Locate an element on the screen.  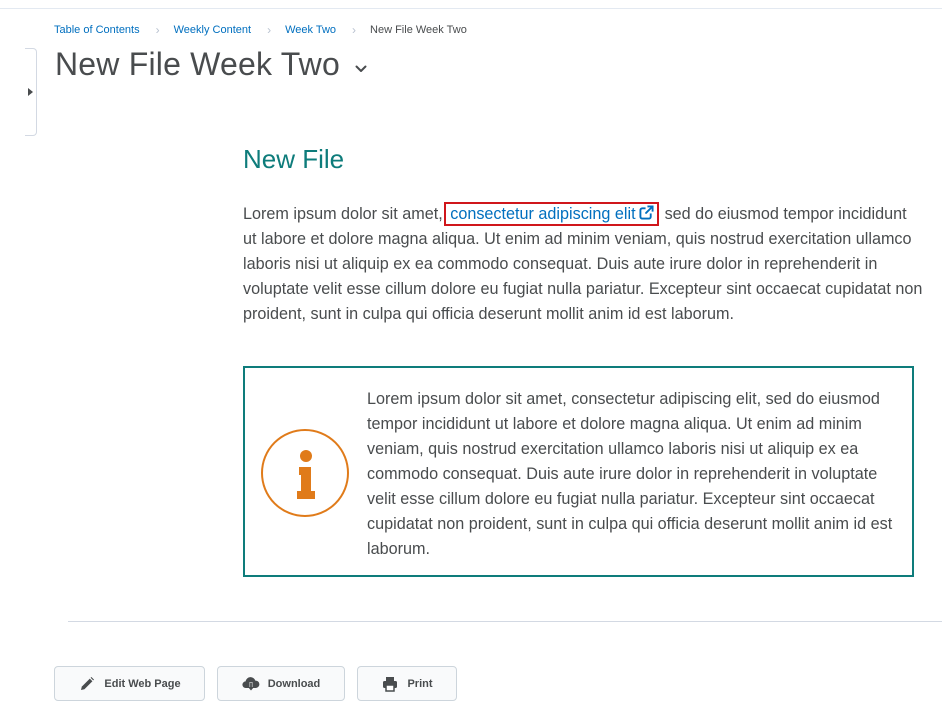
sidebar-toggle-button is located at coordinates (31, 92).